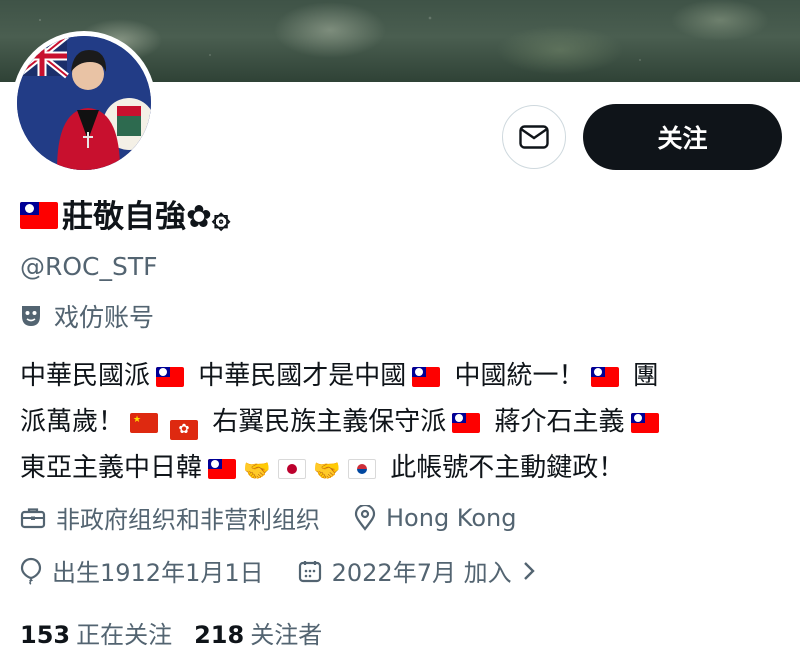 The height and width of the screenshot is (669, 800). Describe the element at coordinates (85, 376) in the screenshot. I see `bio-text: 中華民國派` at that location.